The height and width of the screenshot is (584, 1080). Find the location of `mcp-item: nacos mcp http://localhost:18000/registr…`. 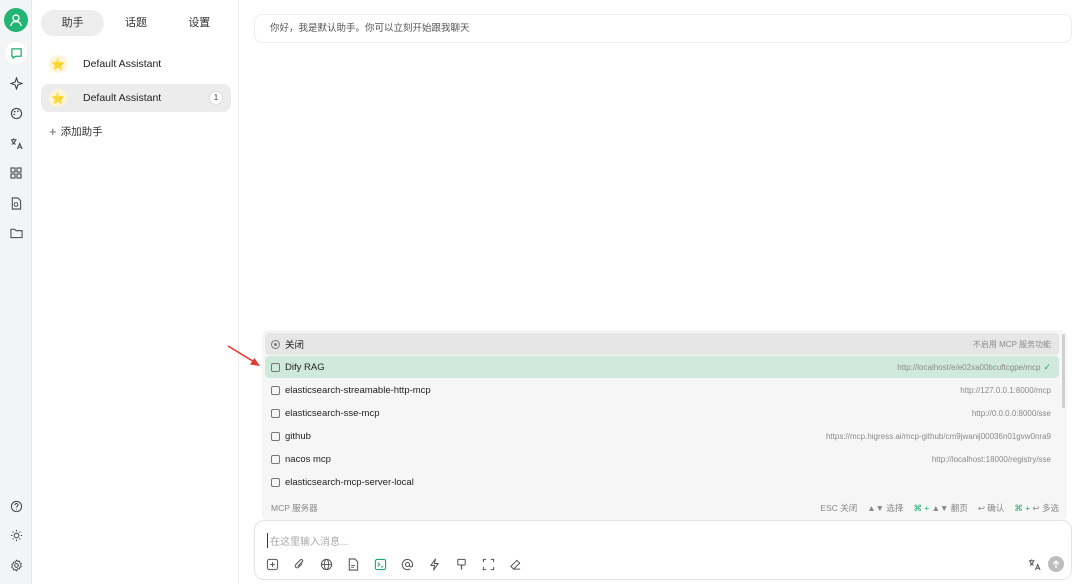

mcp-item: nacos mcp http://localhost:18000/registr… is located at coordinates (662, 459).